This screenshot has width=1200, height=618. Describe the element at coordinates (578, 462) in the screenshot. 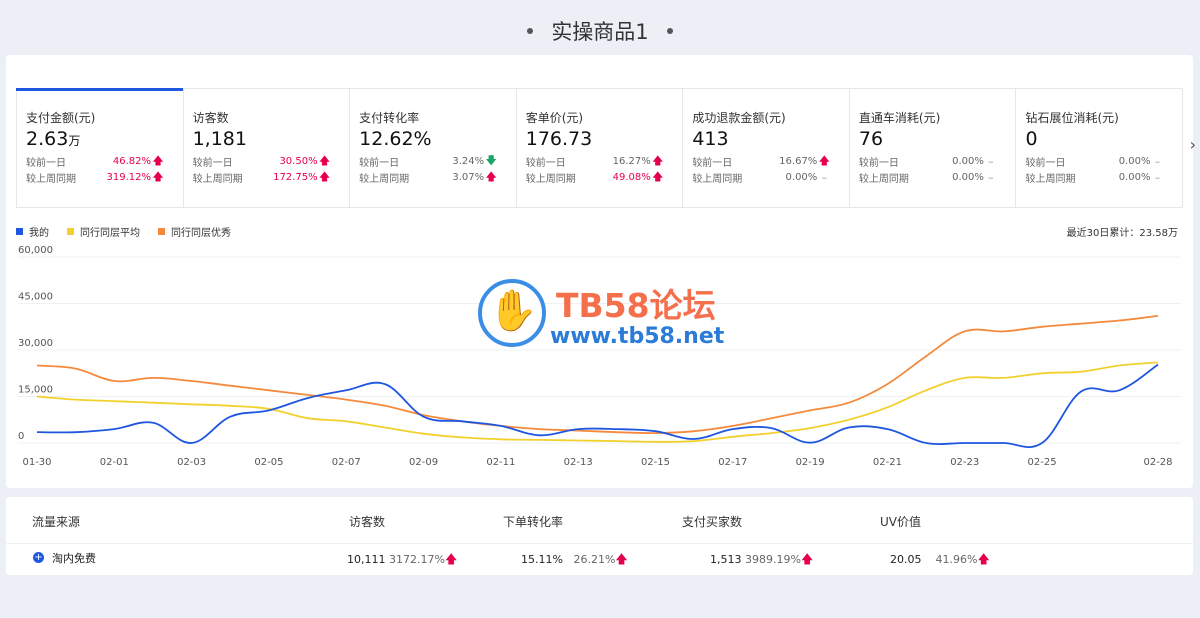

I see `x-tick-label: 02-13` at that location.